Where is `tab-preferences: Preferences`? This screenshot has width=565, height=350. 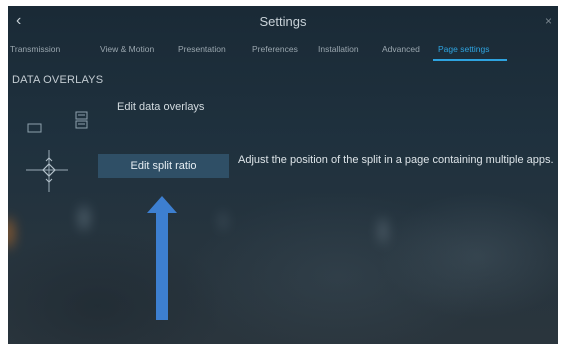 tab-preferences: Preferences is located at coordinates (275, 49).